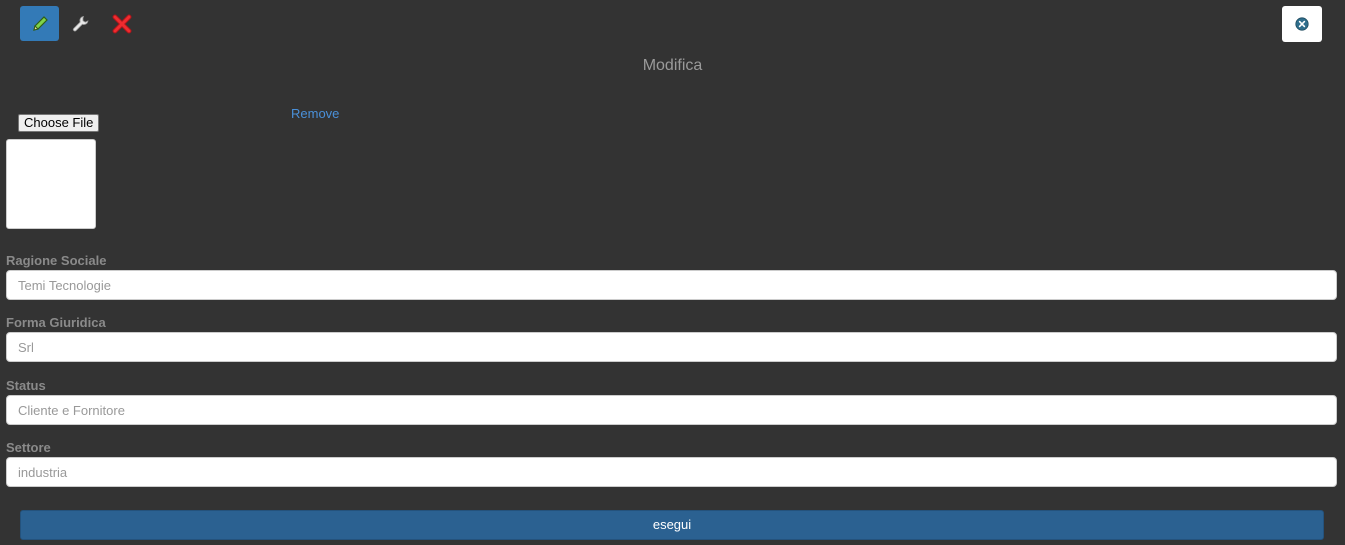 Image resolution: width=1345 pixels, height=545 pixels. I want to click on image-preview, so click(51, 184).